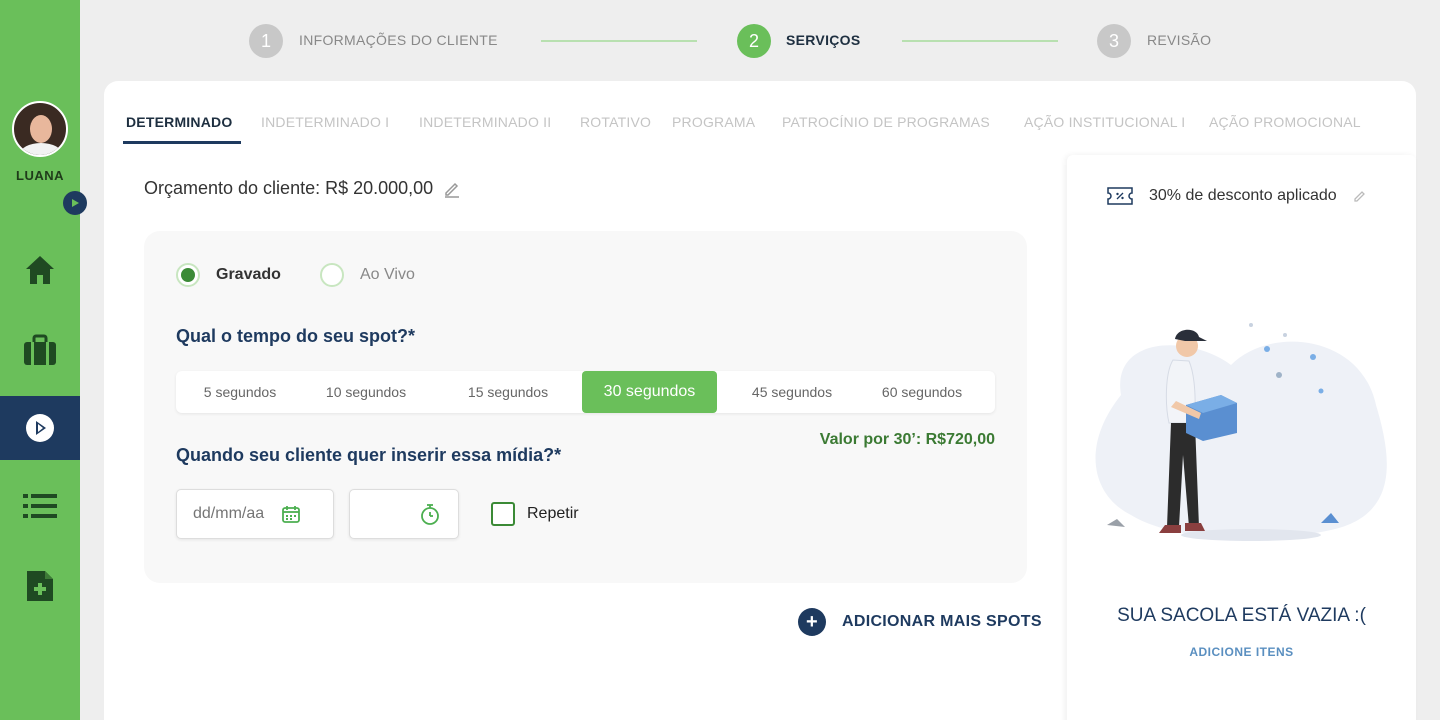 This screenshot has width=1440, height=720. Describe the element at coordinates (1243, 195) in the screenshot. I see `discount-text: 30% de desconto aplicado` at that location.